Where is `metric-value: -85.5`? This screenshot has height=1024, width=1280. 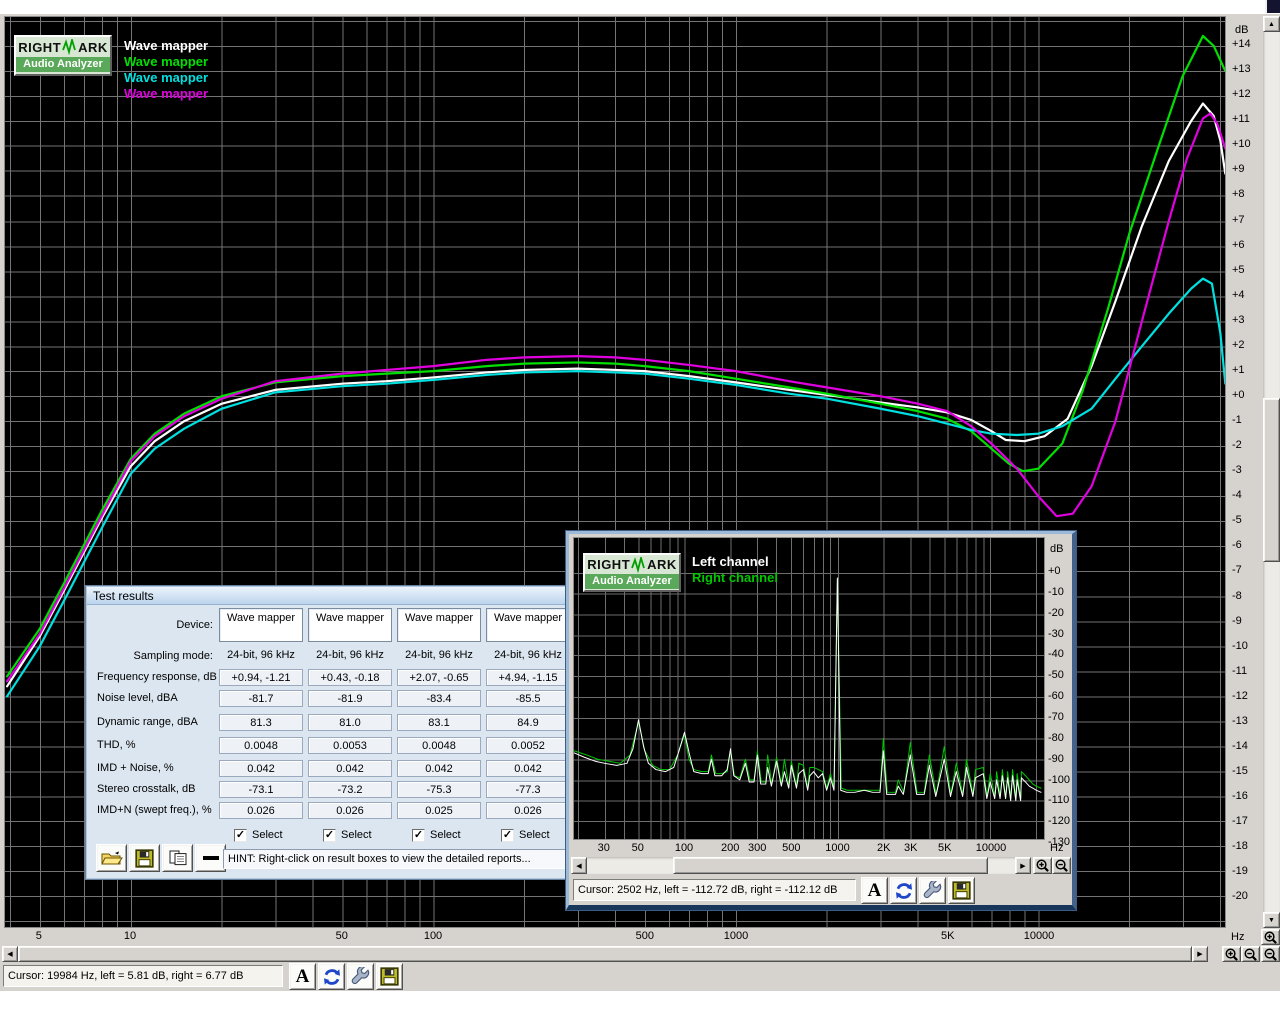
metric-value: -85.5 is located at coordinates (528, 698).